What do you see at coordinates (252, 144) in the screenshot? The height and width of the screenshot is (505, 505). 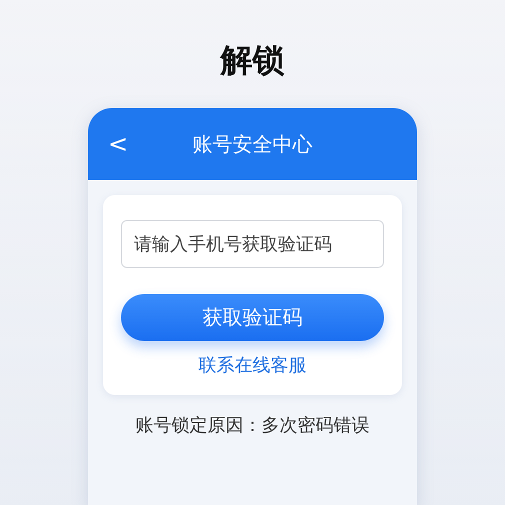 I see `header-title: 账号安全中心` at bounding box center [252, 144].